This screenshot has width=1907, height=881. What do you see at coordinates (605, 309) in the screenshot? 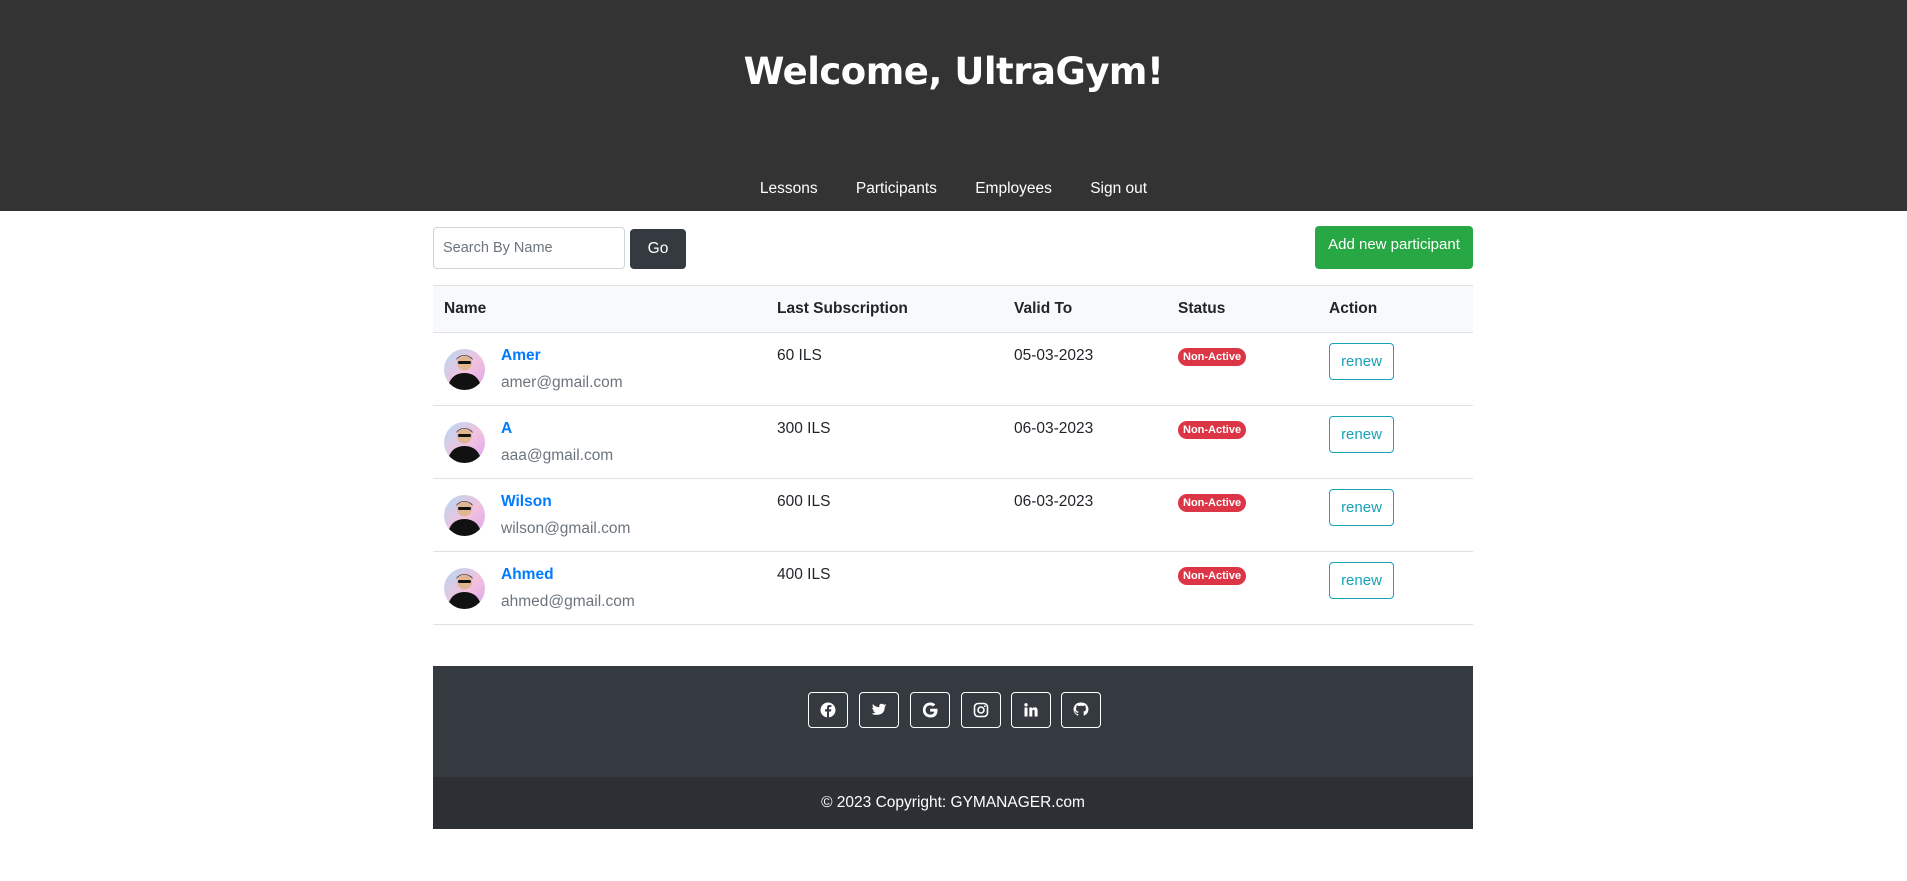
I see `column-header-name: Name` at bounding box center [605, 309].